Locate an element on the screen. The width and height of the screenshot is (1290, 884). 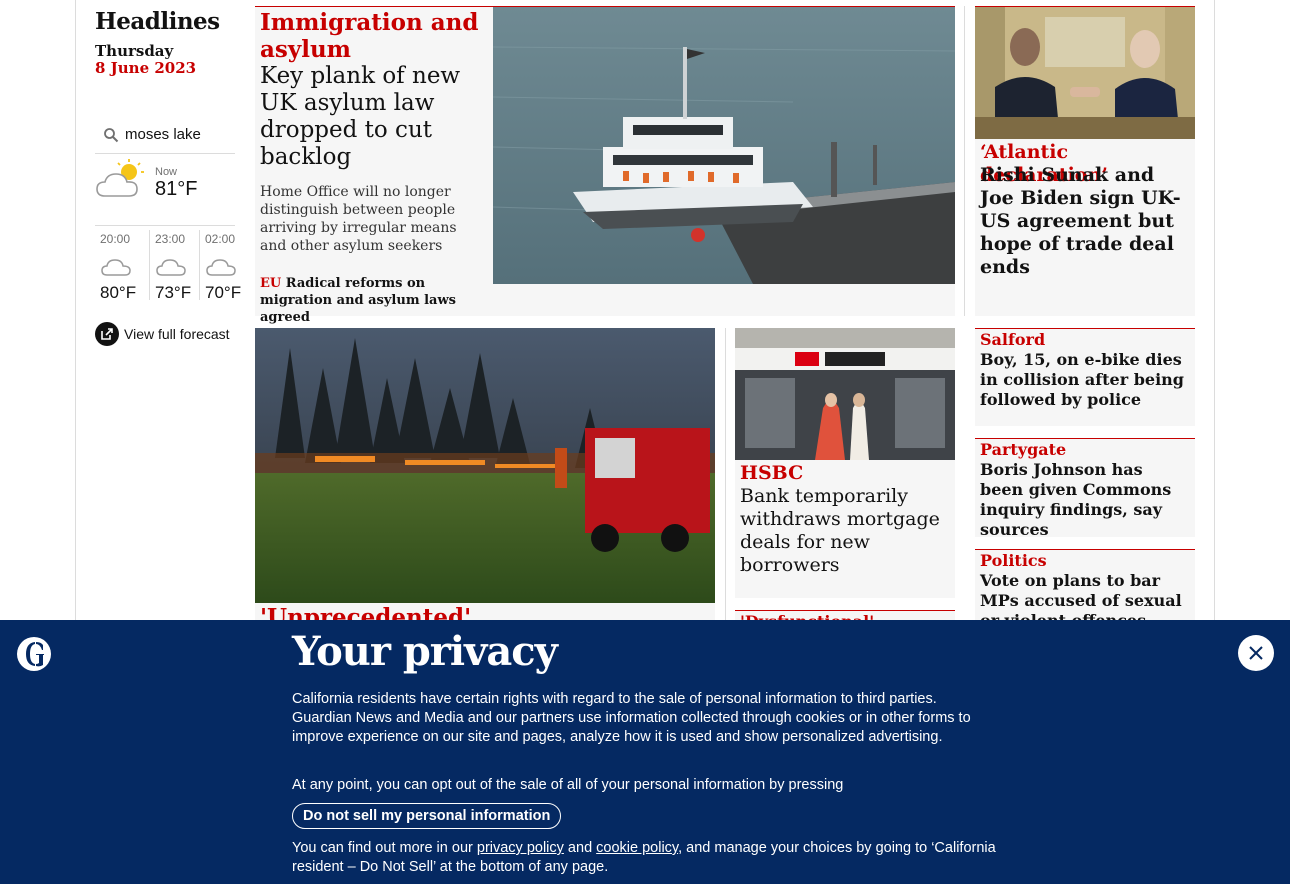
partly-cloudy-icon is located at coordinates (120, 178).